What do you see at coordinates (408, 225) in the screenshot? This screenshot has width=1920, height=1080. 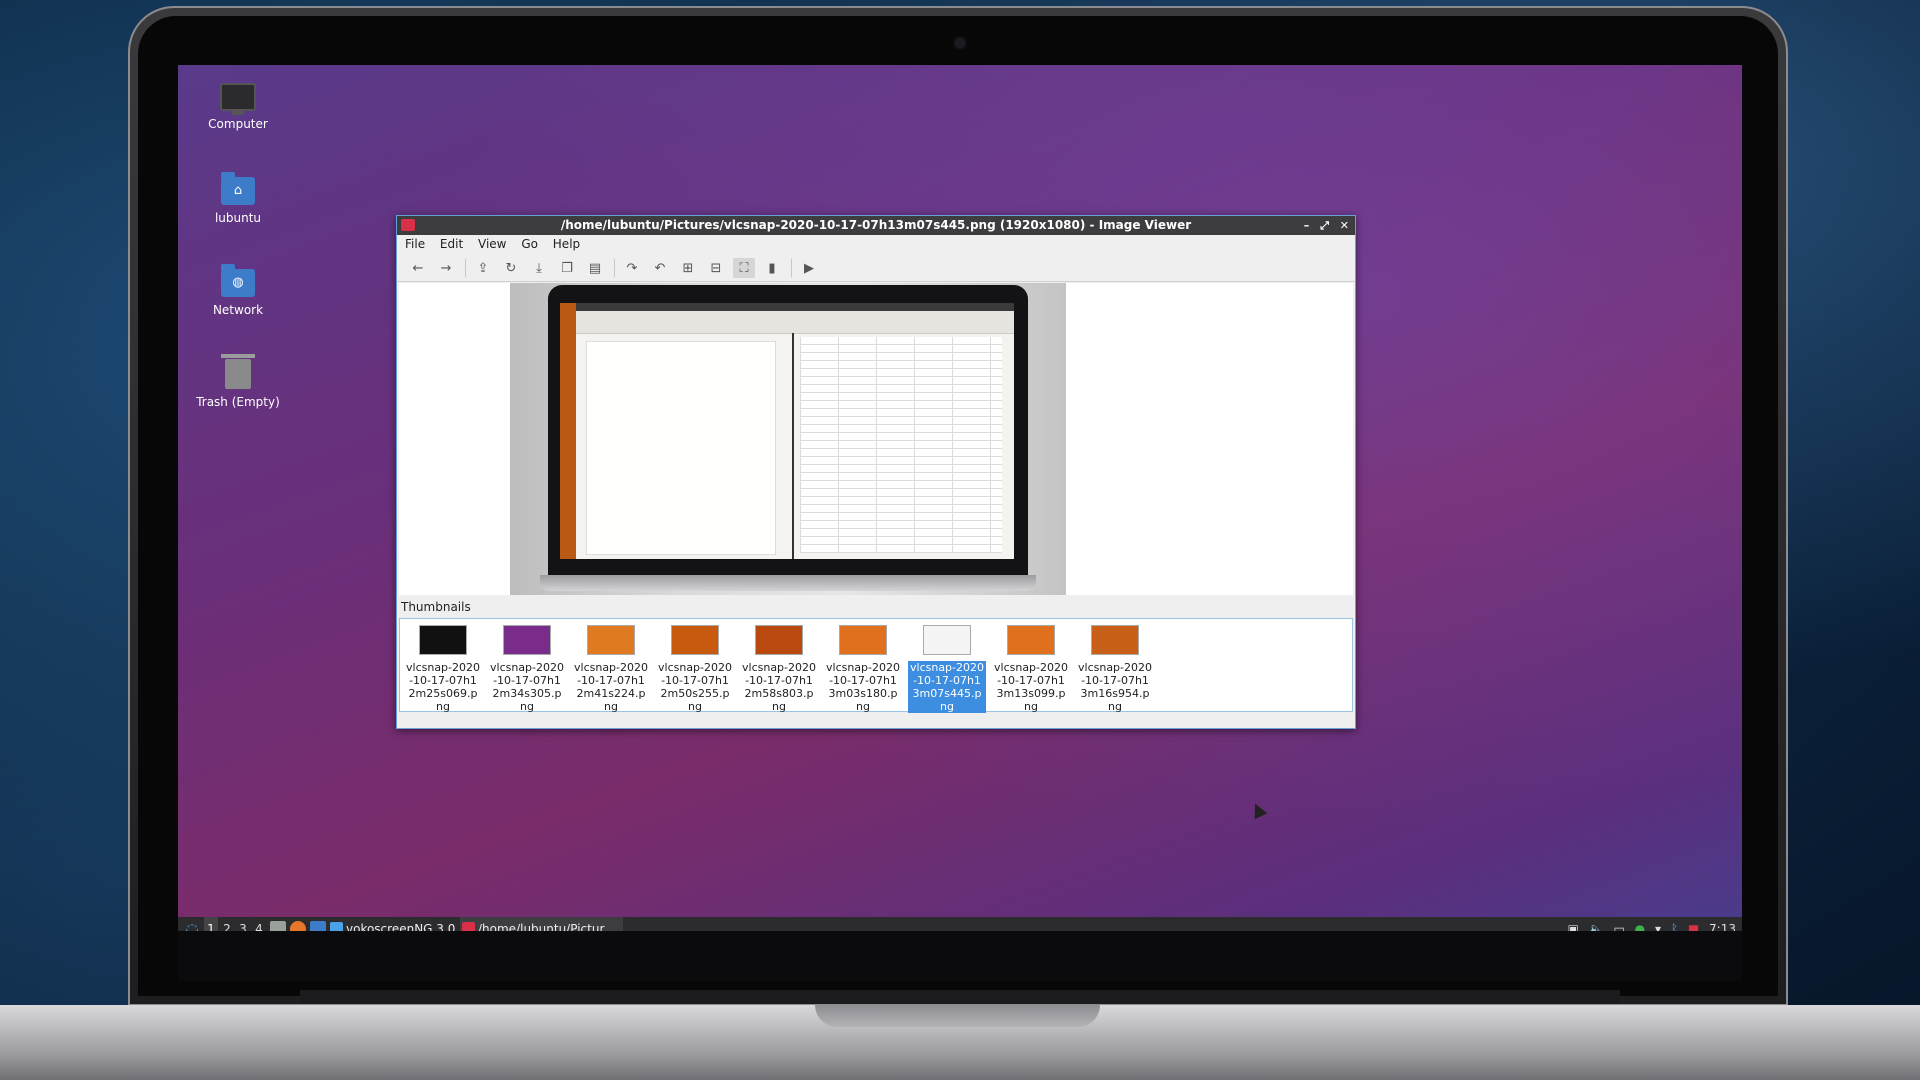 I see `image-viewer-app-icon` at bounding box center [408, 225].